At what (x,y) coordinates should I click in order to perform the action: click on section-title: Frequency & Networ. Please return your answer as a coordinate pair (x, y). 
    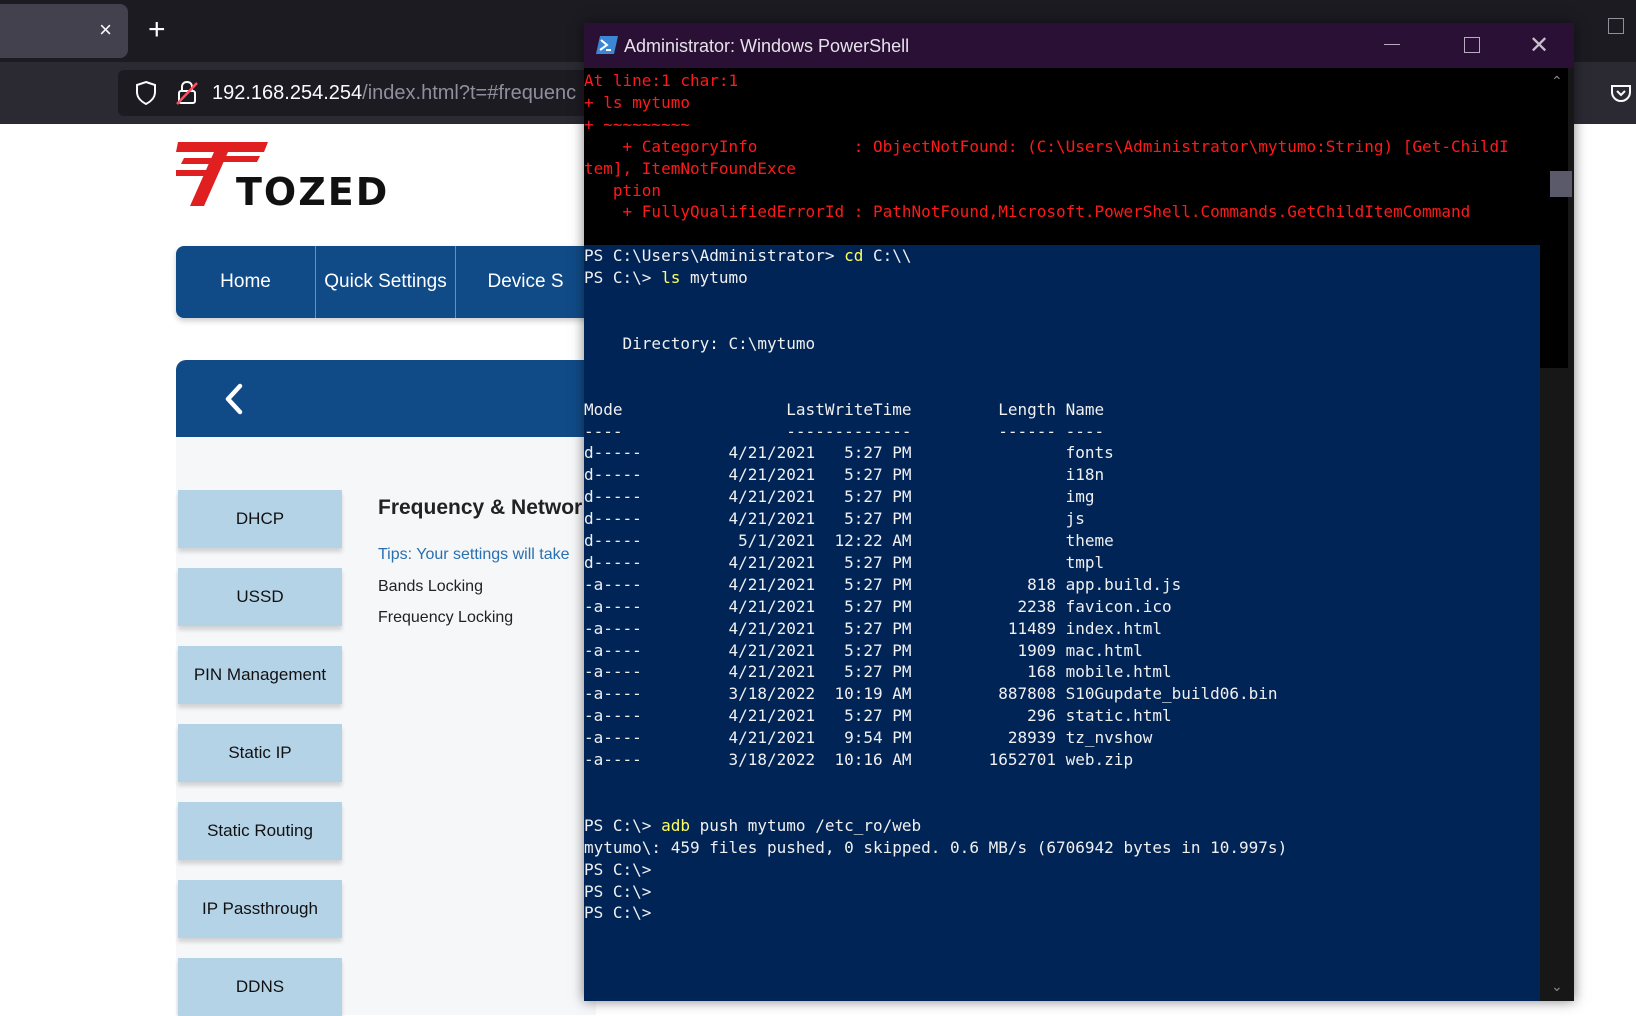
    Looking at the image, I should click on (480, 507).